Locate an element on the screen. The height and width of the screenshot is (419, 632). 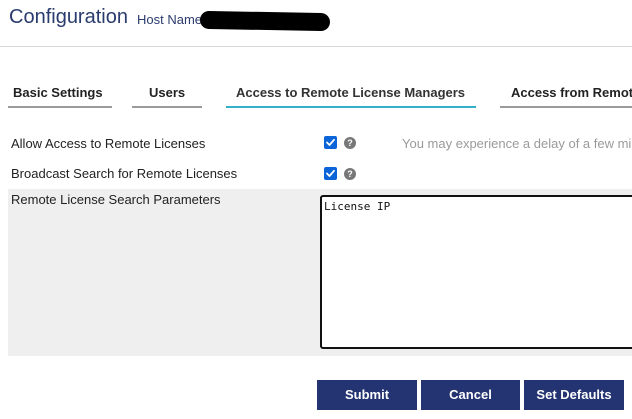
tab-label: Access from Remot is located at coordinates (571, 92).